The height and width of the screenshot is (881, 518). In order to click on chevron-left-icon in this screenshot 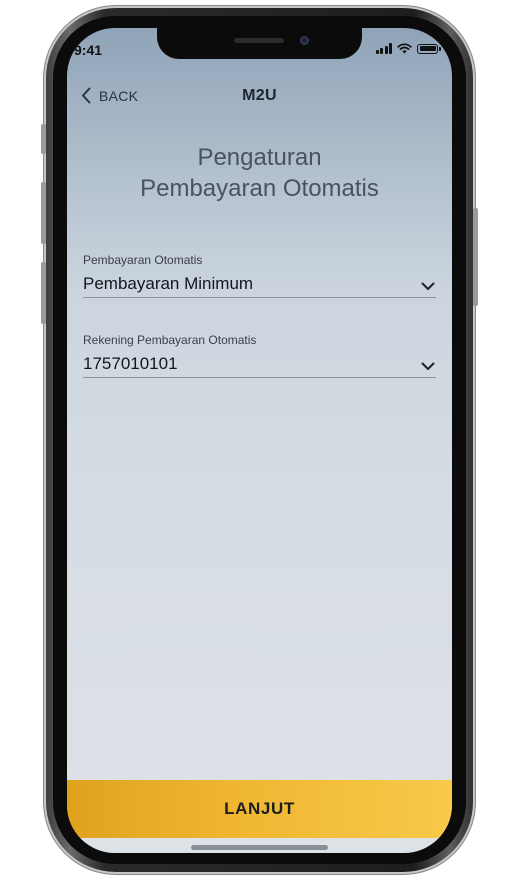, I will do `click(86, 95)`.